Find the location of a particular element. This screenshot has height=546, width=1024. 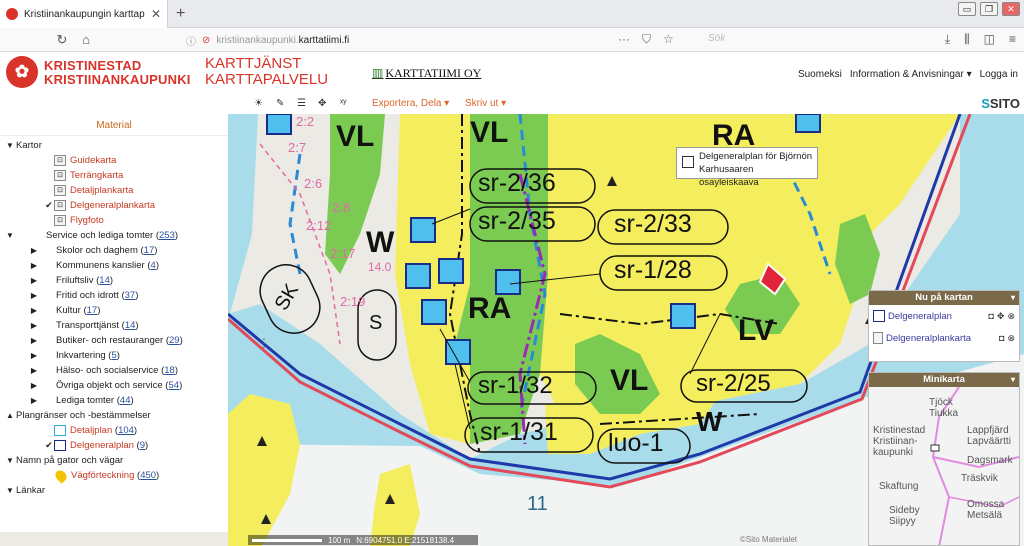

pocket-icon: ⛉ is located at coordinates (646, 39).